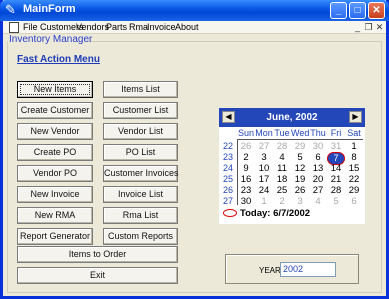 Image resolution: width=389 pixels, height=299 pixels. Describe the element at coordinates (138, 27) in the screenshot. I see `menu-rma: Rma` at that location.